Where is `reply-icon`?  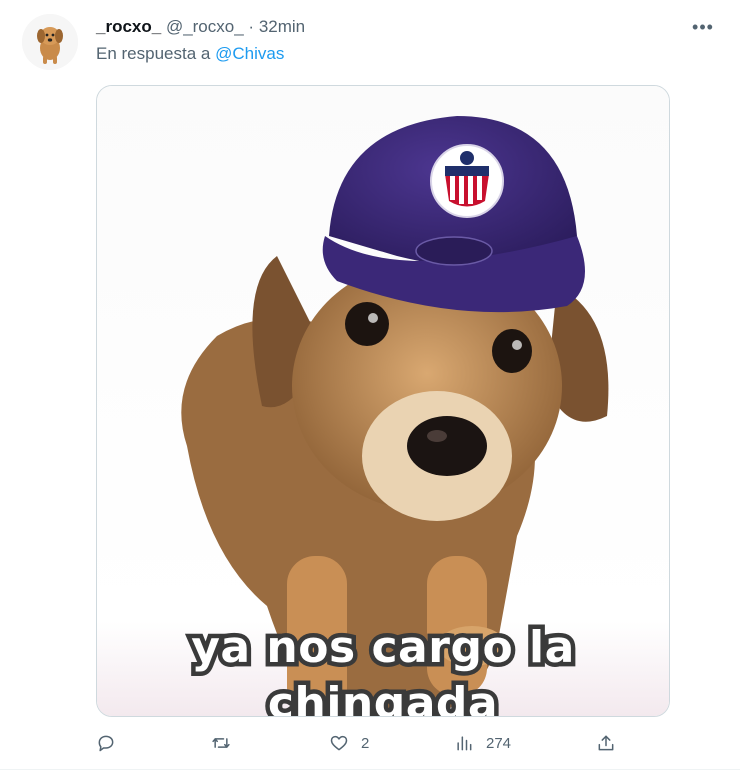 reply-icon is located at coordinates (106, 743).